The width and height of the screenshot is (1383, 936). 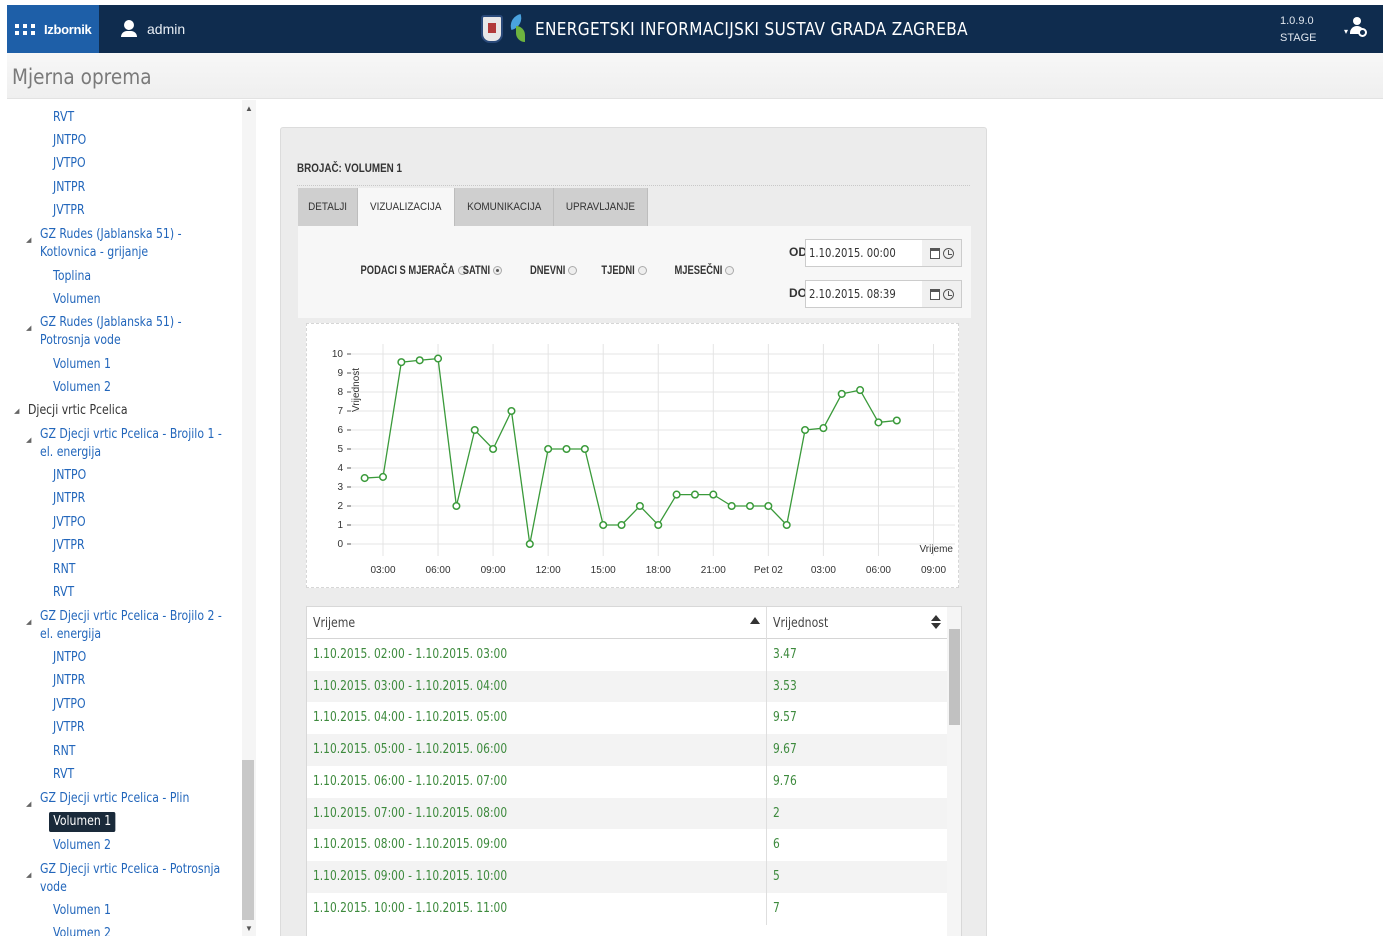 I want to click on column-header-time: Vrijeme, so click(x=537, y=623).